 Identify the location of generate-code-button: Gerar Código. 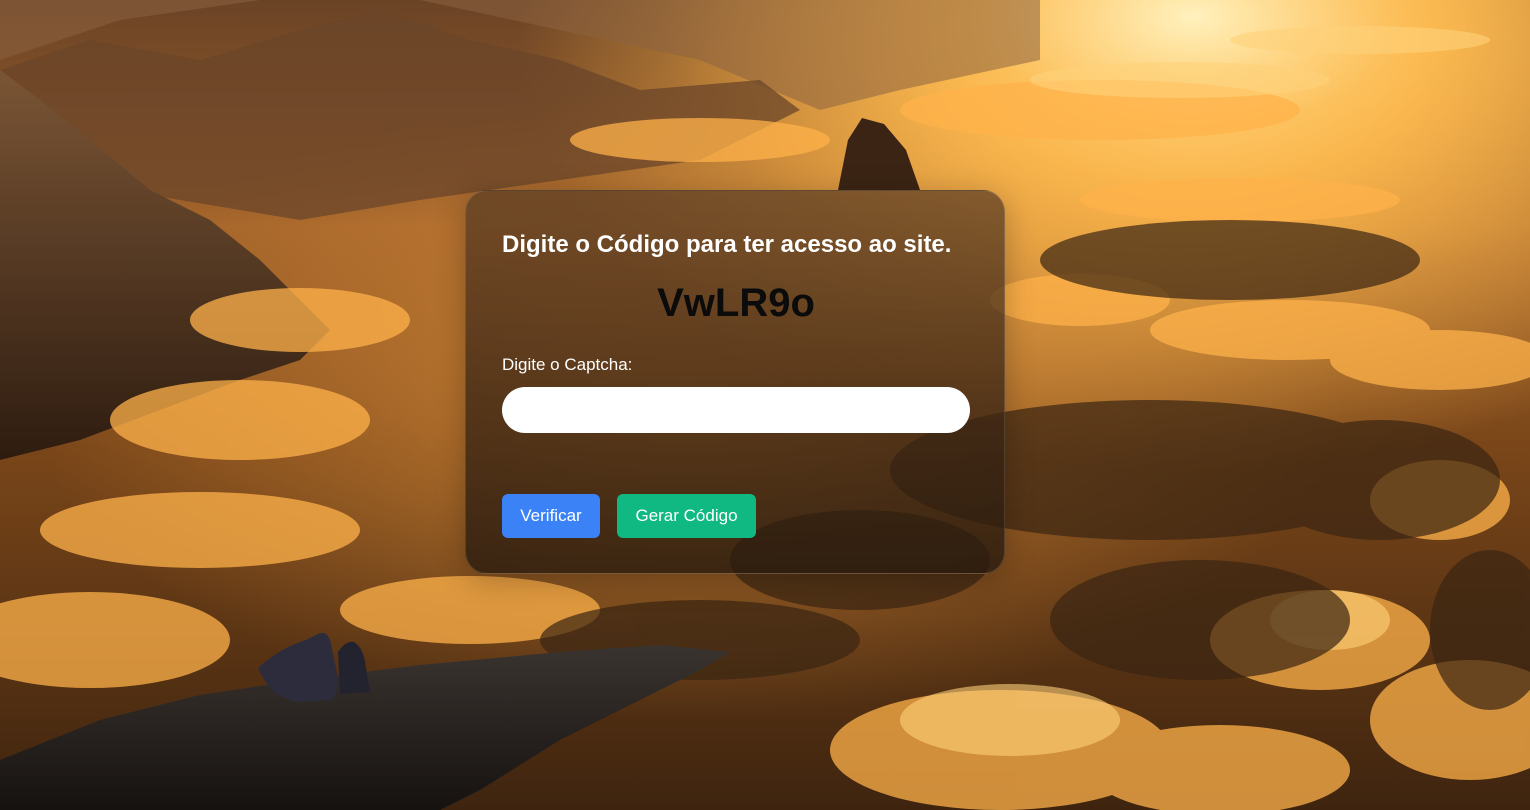
(686, 516).